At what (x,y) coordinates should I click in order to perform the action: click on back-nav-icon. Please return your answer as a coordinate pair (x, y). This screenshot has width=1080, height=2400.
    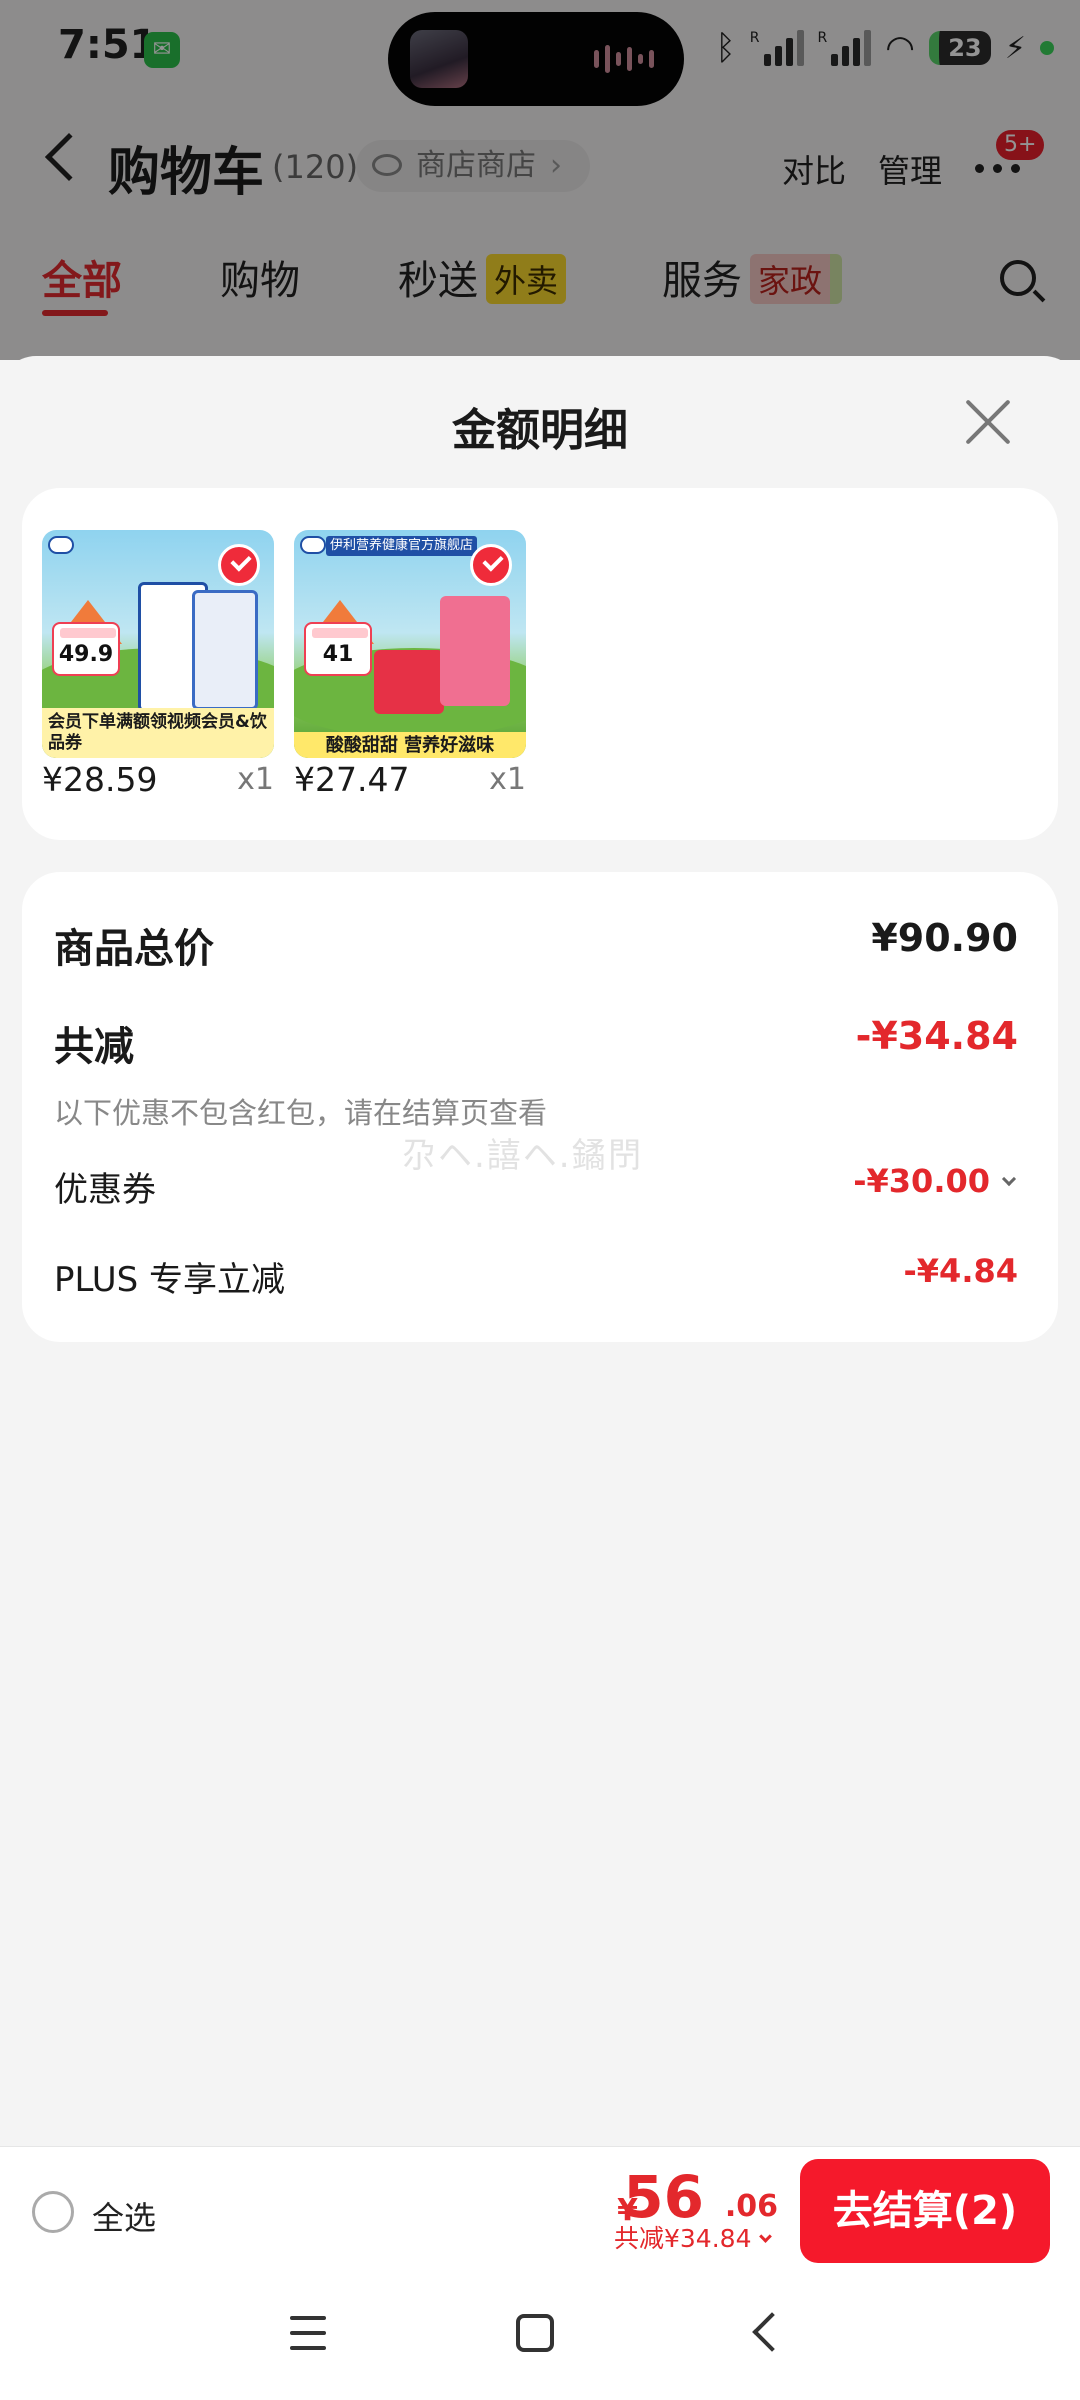
    Looking at the image, I should click on (772, 2332).